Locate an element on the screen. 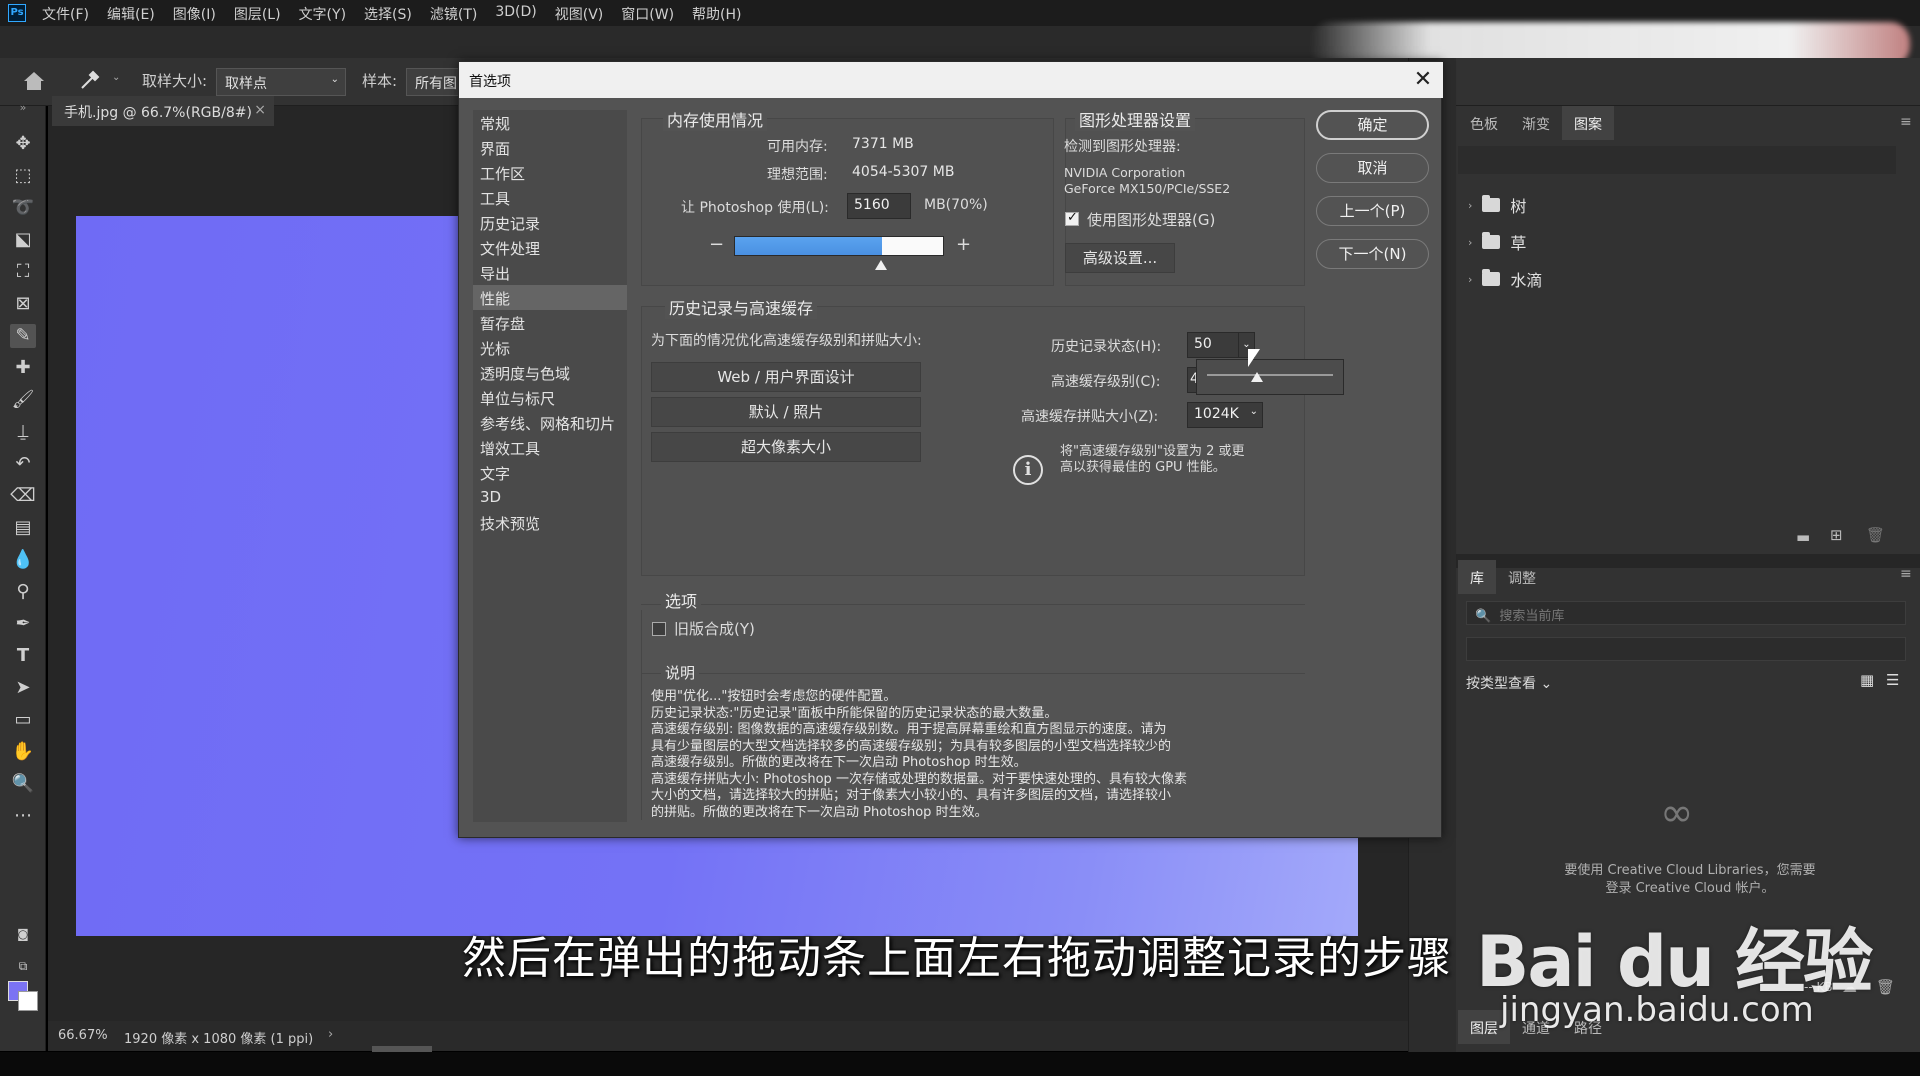 This screenshot has width=1920, height=1076. menu-item: 窗口(W) is located at coordinates (647, 14).